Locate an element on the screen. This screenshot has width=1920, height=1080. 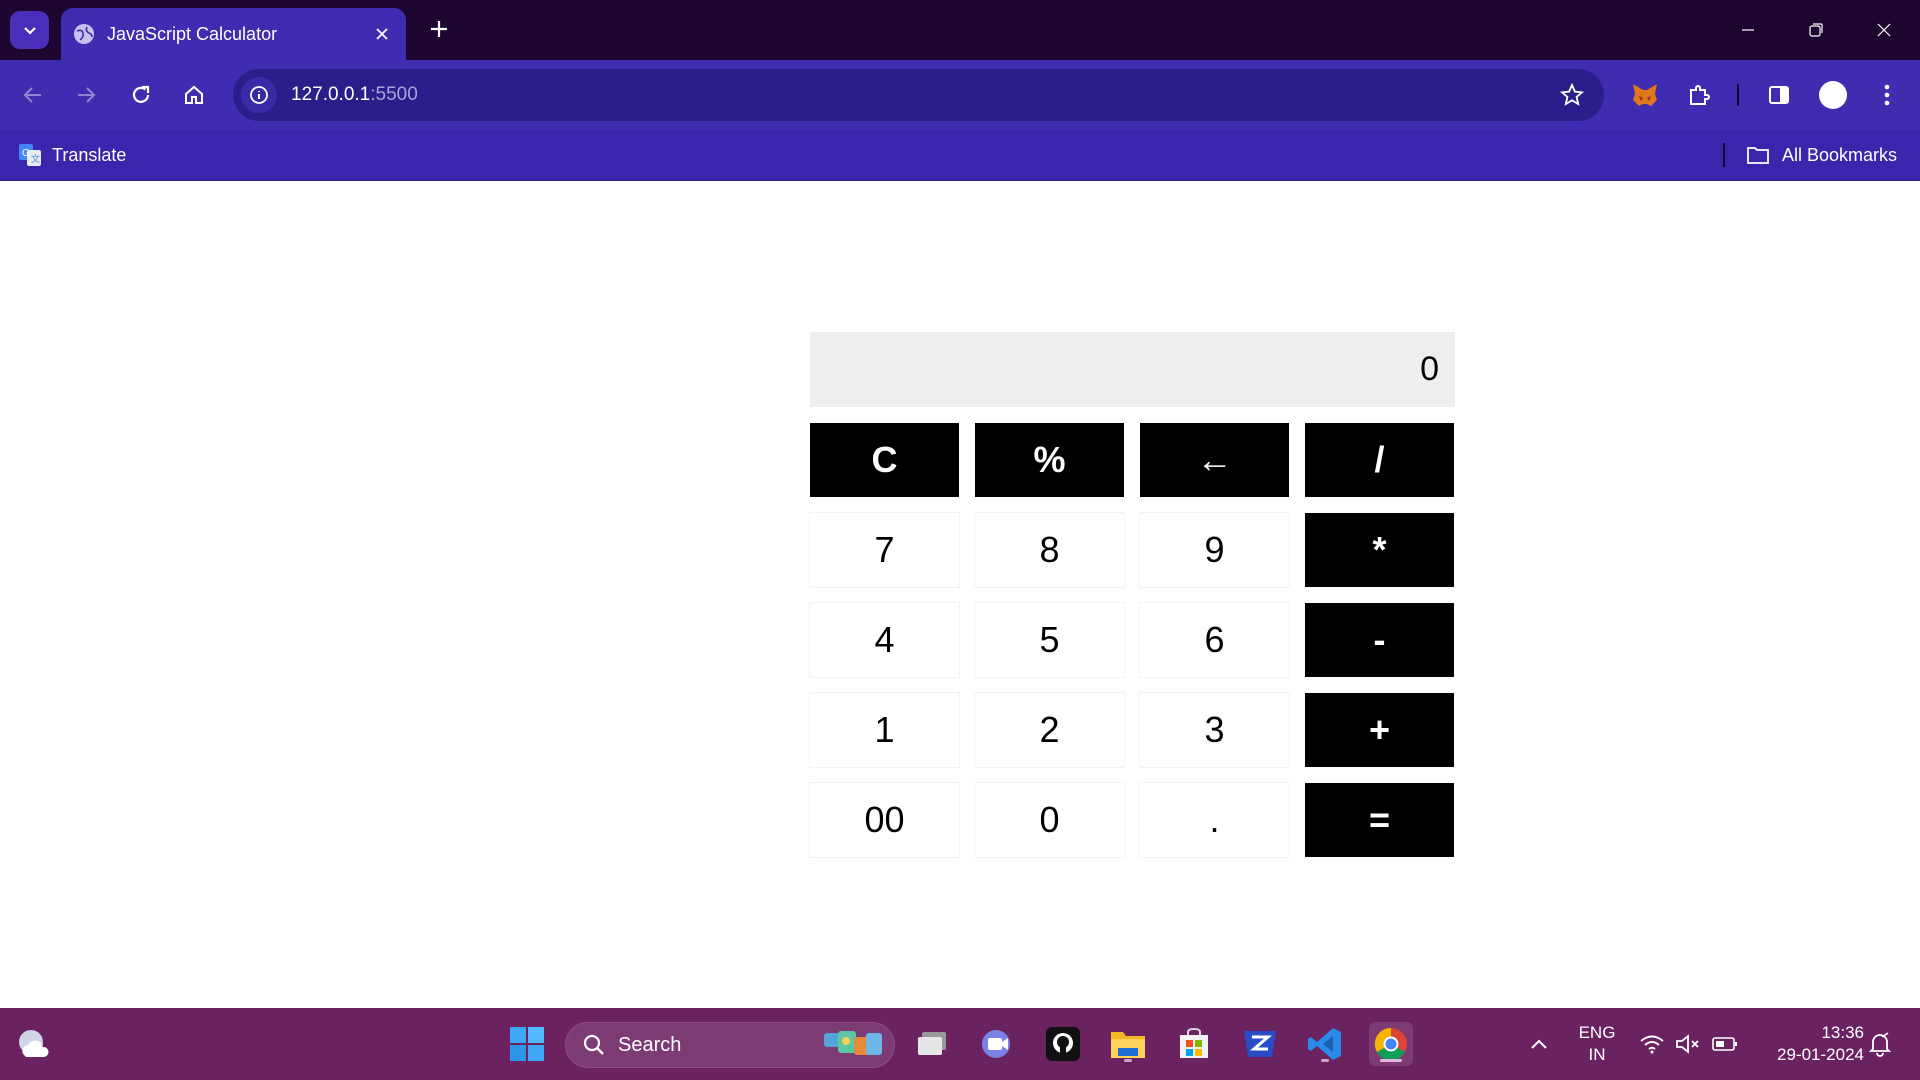
arrow-left-icon is located at coordinates (32, 95).